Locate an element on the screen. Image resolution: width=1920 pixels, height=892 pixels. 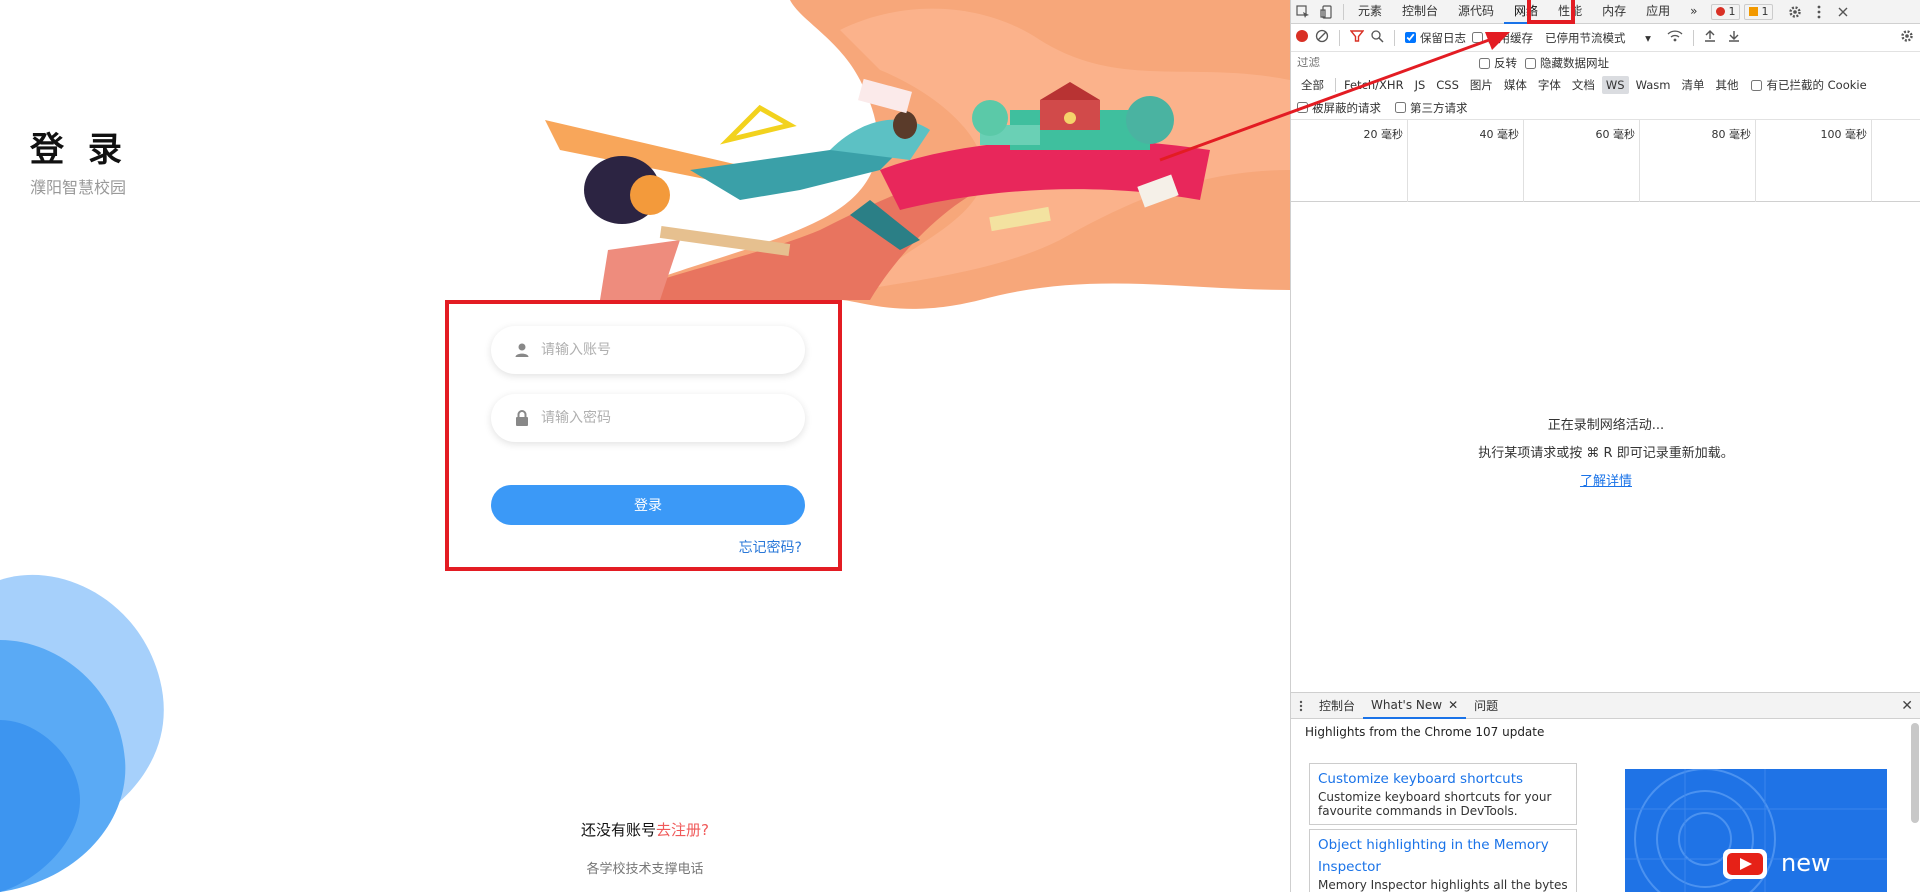
third-party-option: 第三方请求 is located at coordinates (1431, 108).